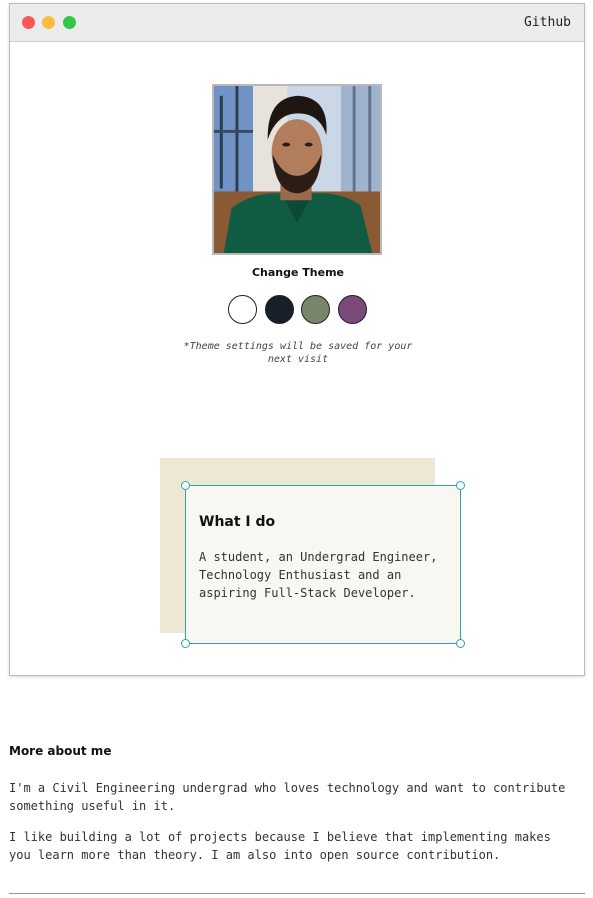  What do you see at coordinates (547, 22) in the screenshot?
I see `github-link: Github` at bounding box center [547, 22].